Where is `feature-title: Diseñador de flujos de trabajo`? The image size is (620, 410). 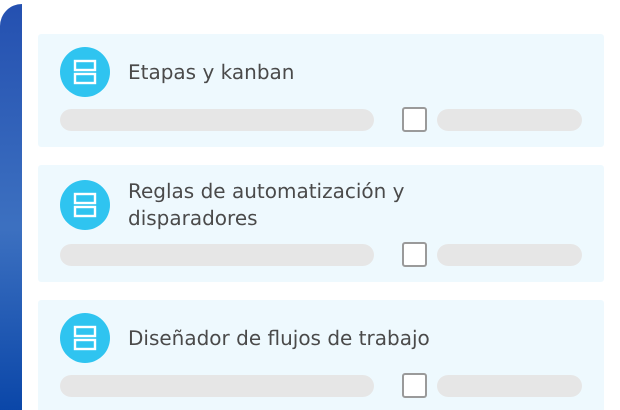
feature-title: Diseñador de flujos de trabajo is located at coordinates (279, 338).